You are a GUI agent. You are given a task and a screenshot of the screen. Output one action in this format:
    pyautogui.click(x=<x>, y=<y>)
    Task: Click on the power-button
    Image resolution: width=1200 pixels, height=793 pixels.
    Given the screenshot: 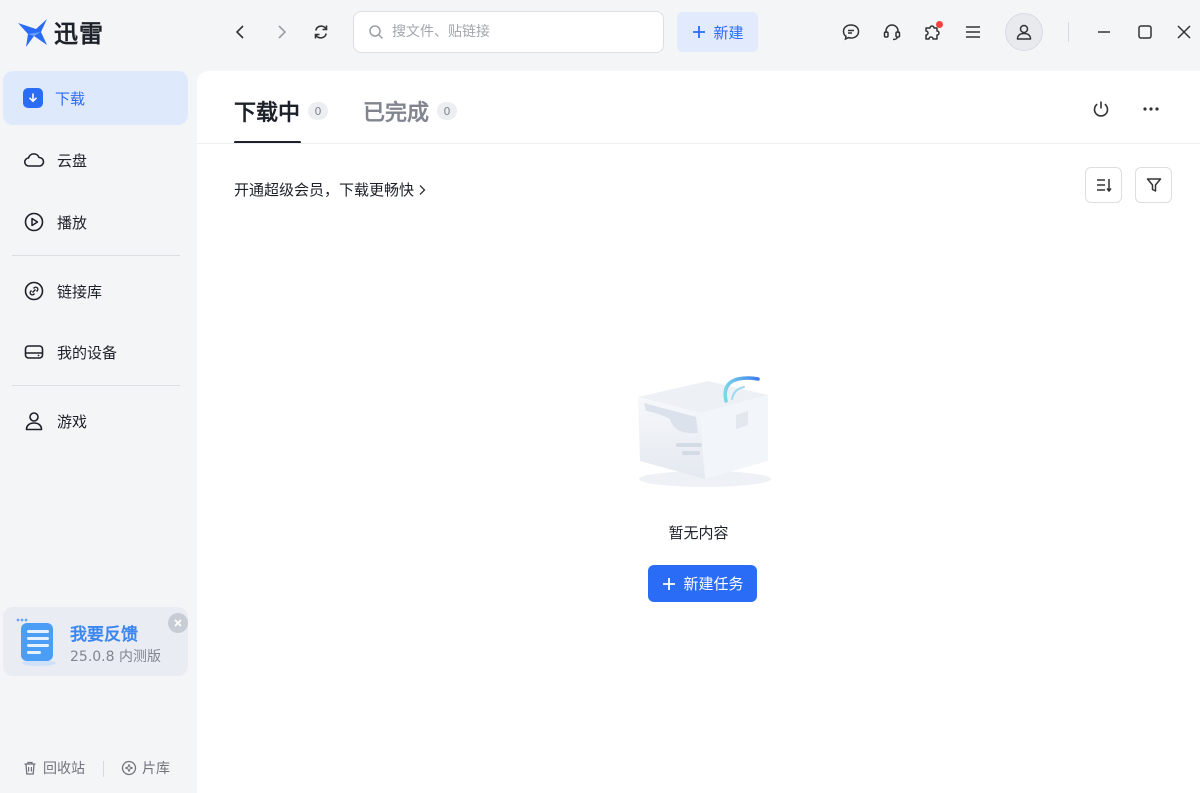 What is the action you would take?
    pyautogui.click(x=1101, y=109)
    